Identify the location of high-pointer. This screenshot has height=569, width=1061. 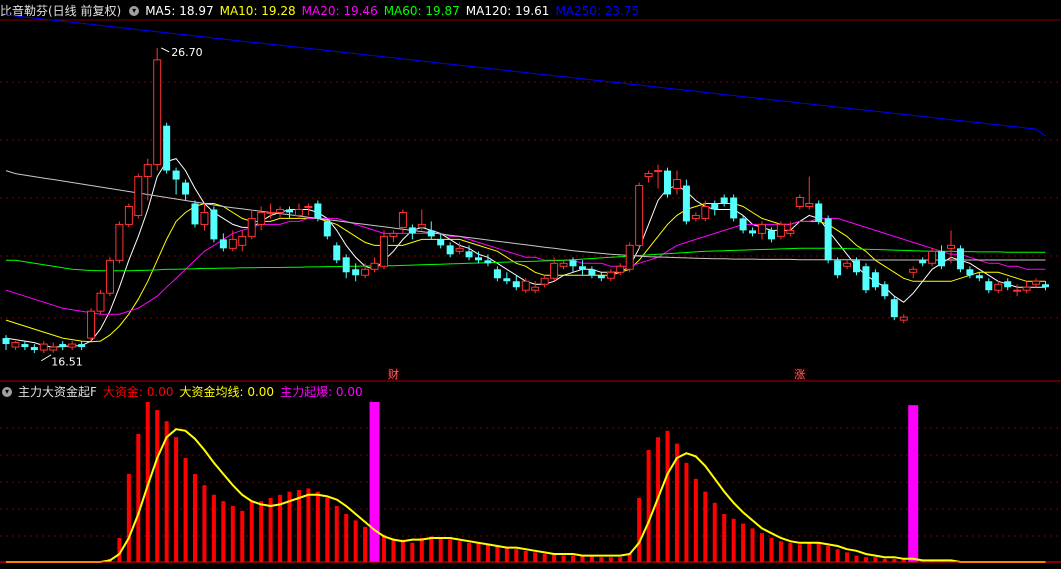
(165, 50).